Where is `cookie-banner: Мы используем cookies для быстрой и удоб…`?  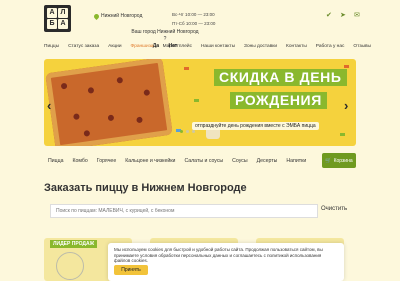 cookie-banner: Мы используем cookies для быстрой и удоб… is located at coordinates (226, 262).